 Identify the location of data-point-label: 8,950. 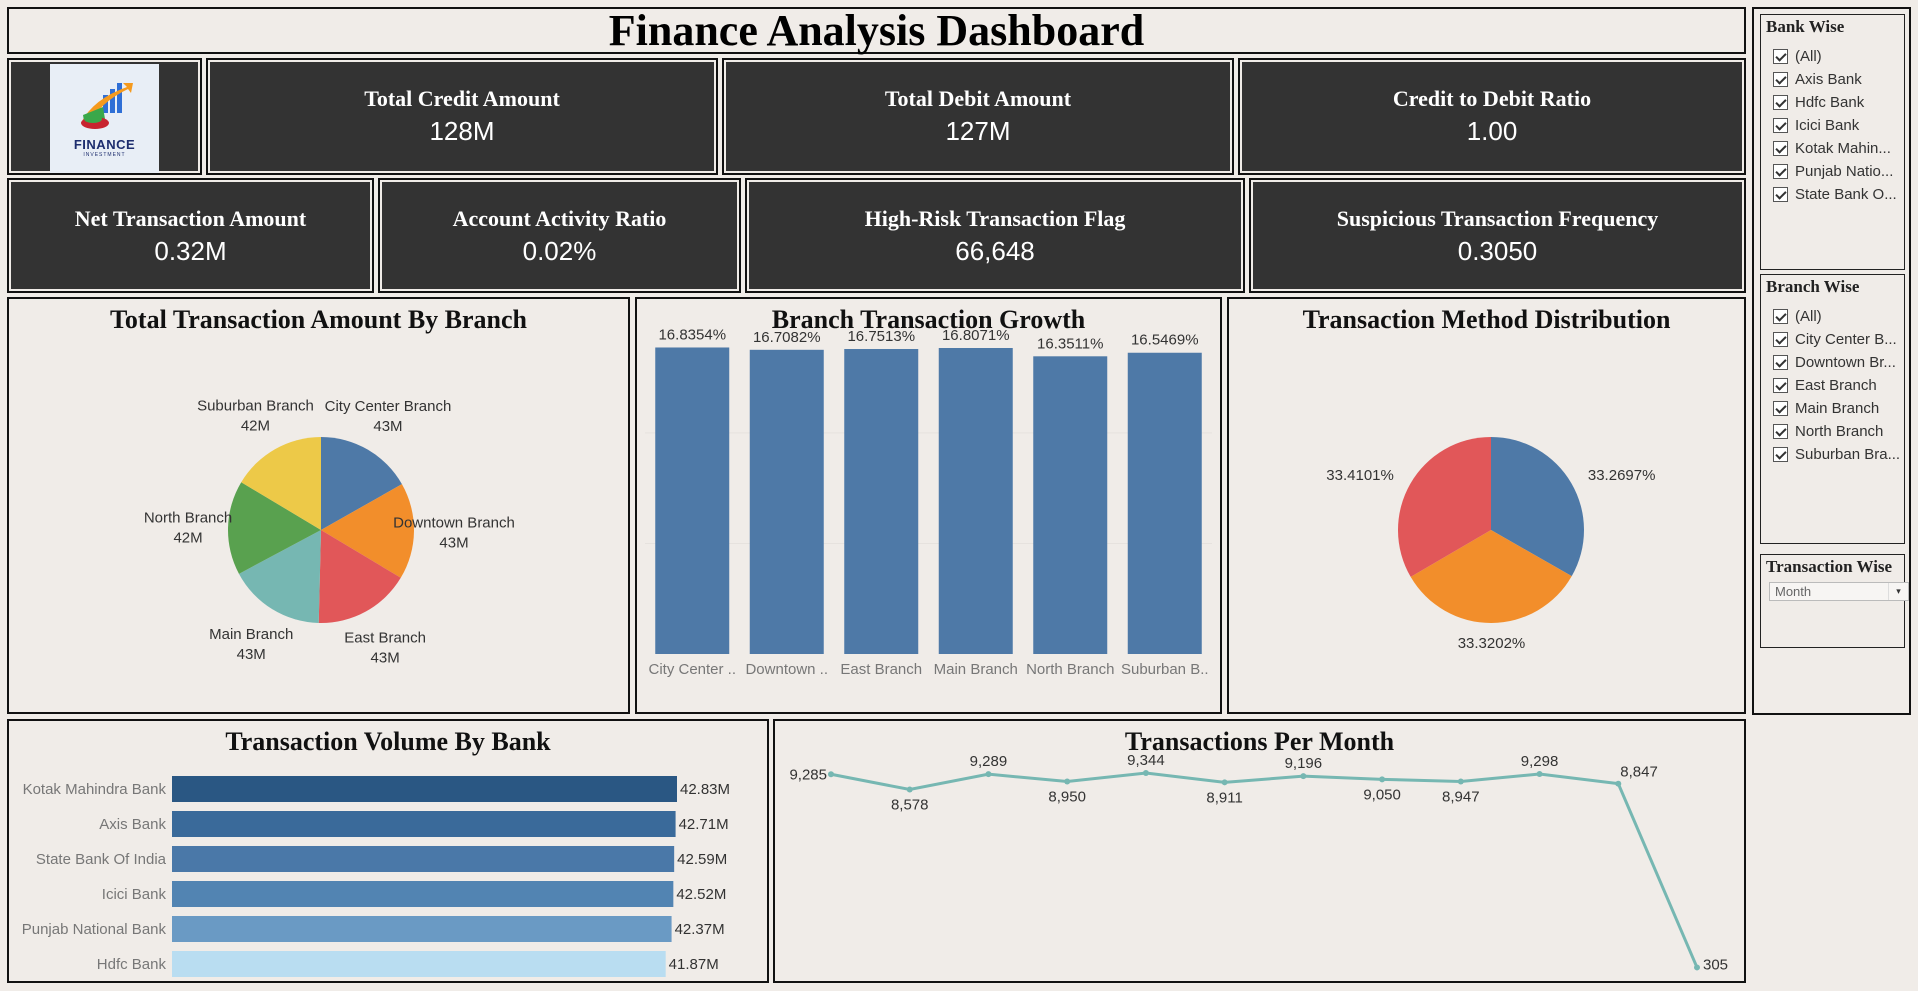
(1067, 796).